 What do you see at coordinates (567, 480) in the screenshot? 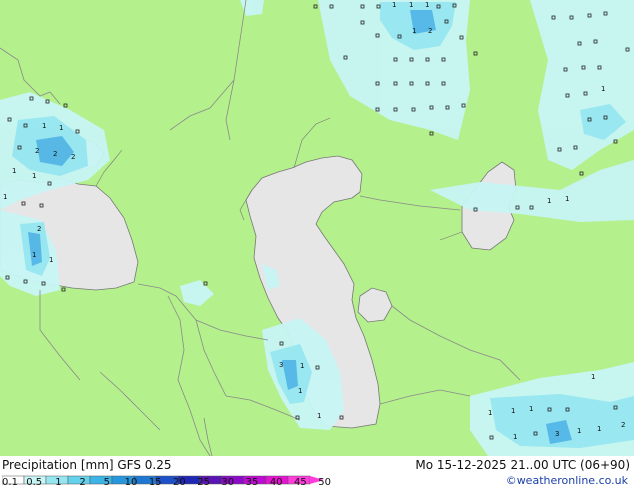
I see `credit-link: ©weatheronline.co.uk` at bounding box center [567, 480].